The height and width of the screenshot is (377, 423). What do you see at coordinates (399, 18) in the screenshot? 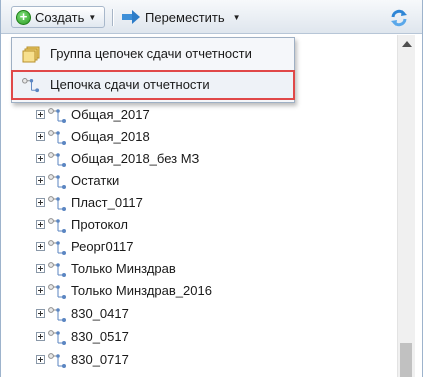
I see `refresh-icon` at bounding box center [399, 18].